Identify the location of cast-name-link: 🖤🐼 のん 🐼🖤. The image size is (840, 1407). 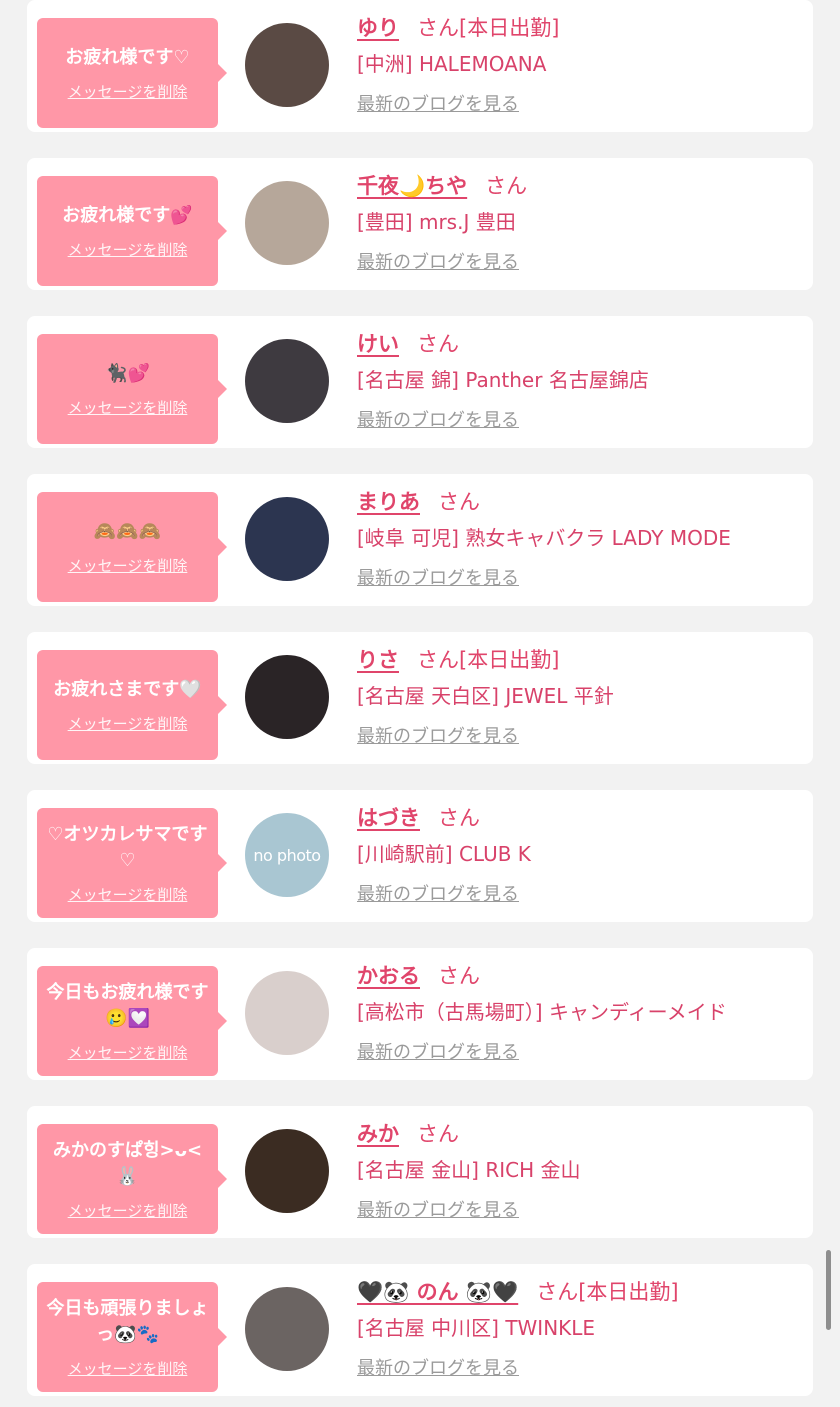
(437, 1292).